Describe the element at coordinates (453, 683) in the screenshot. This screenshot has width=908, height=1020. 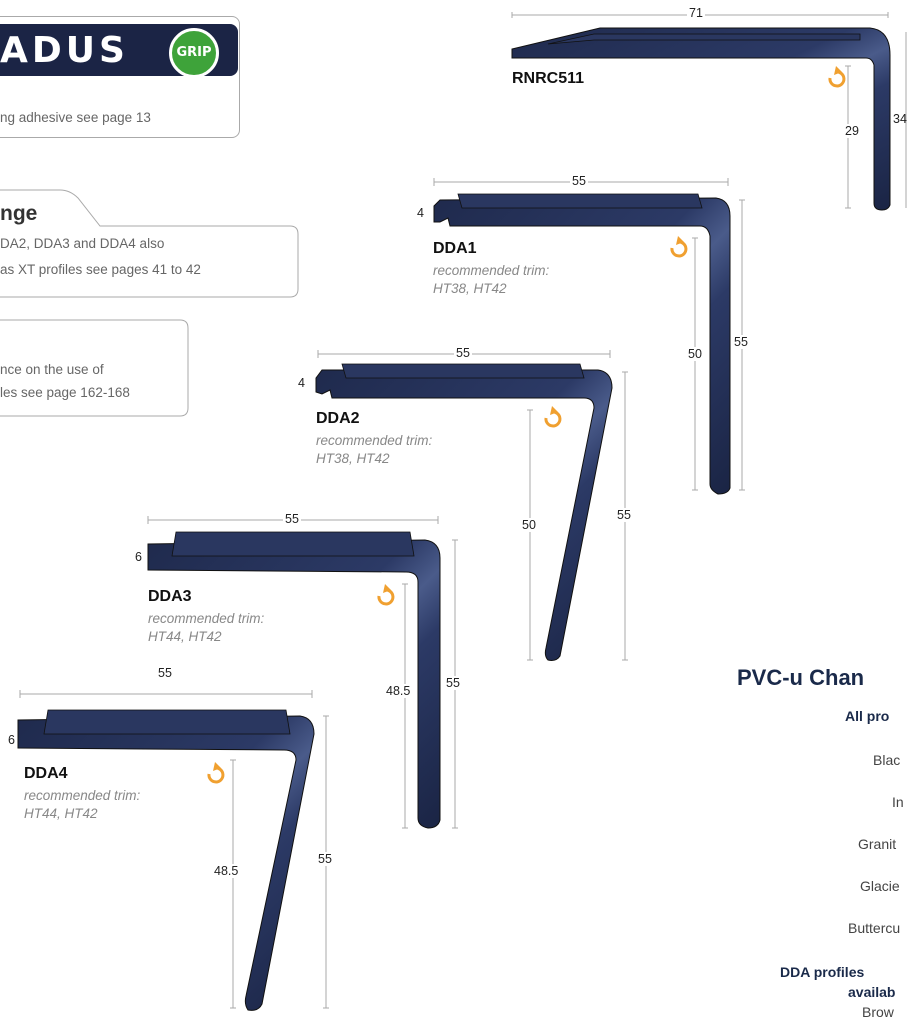
I see `dda3-depth-outer: 55` at that location.